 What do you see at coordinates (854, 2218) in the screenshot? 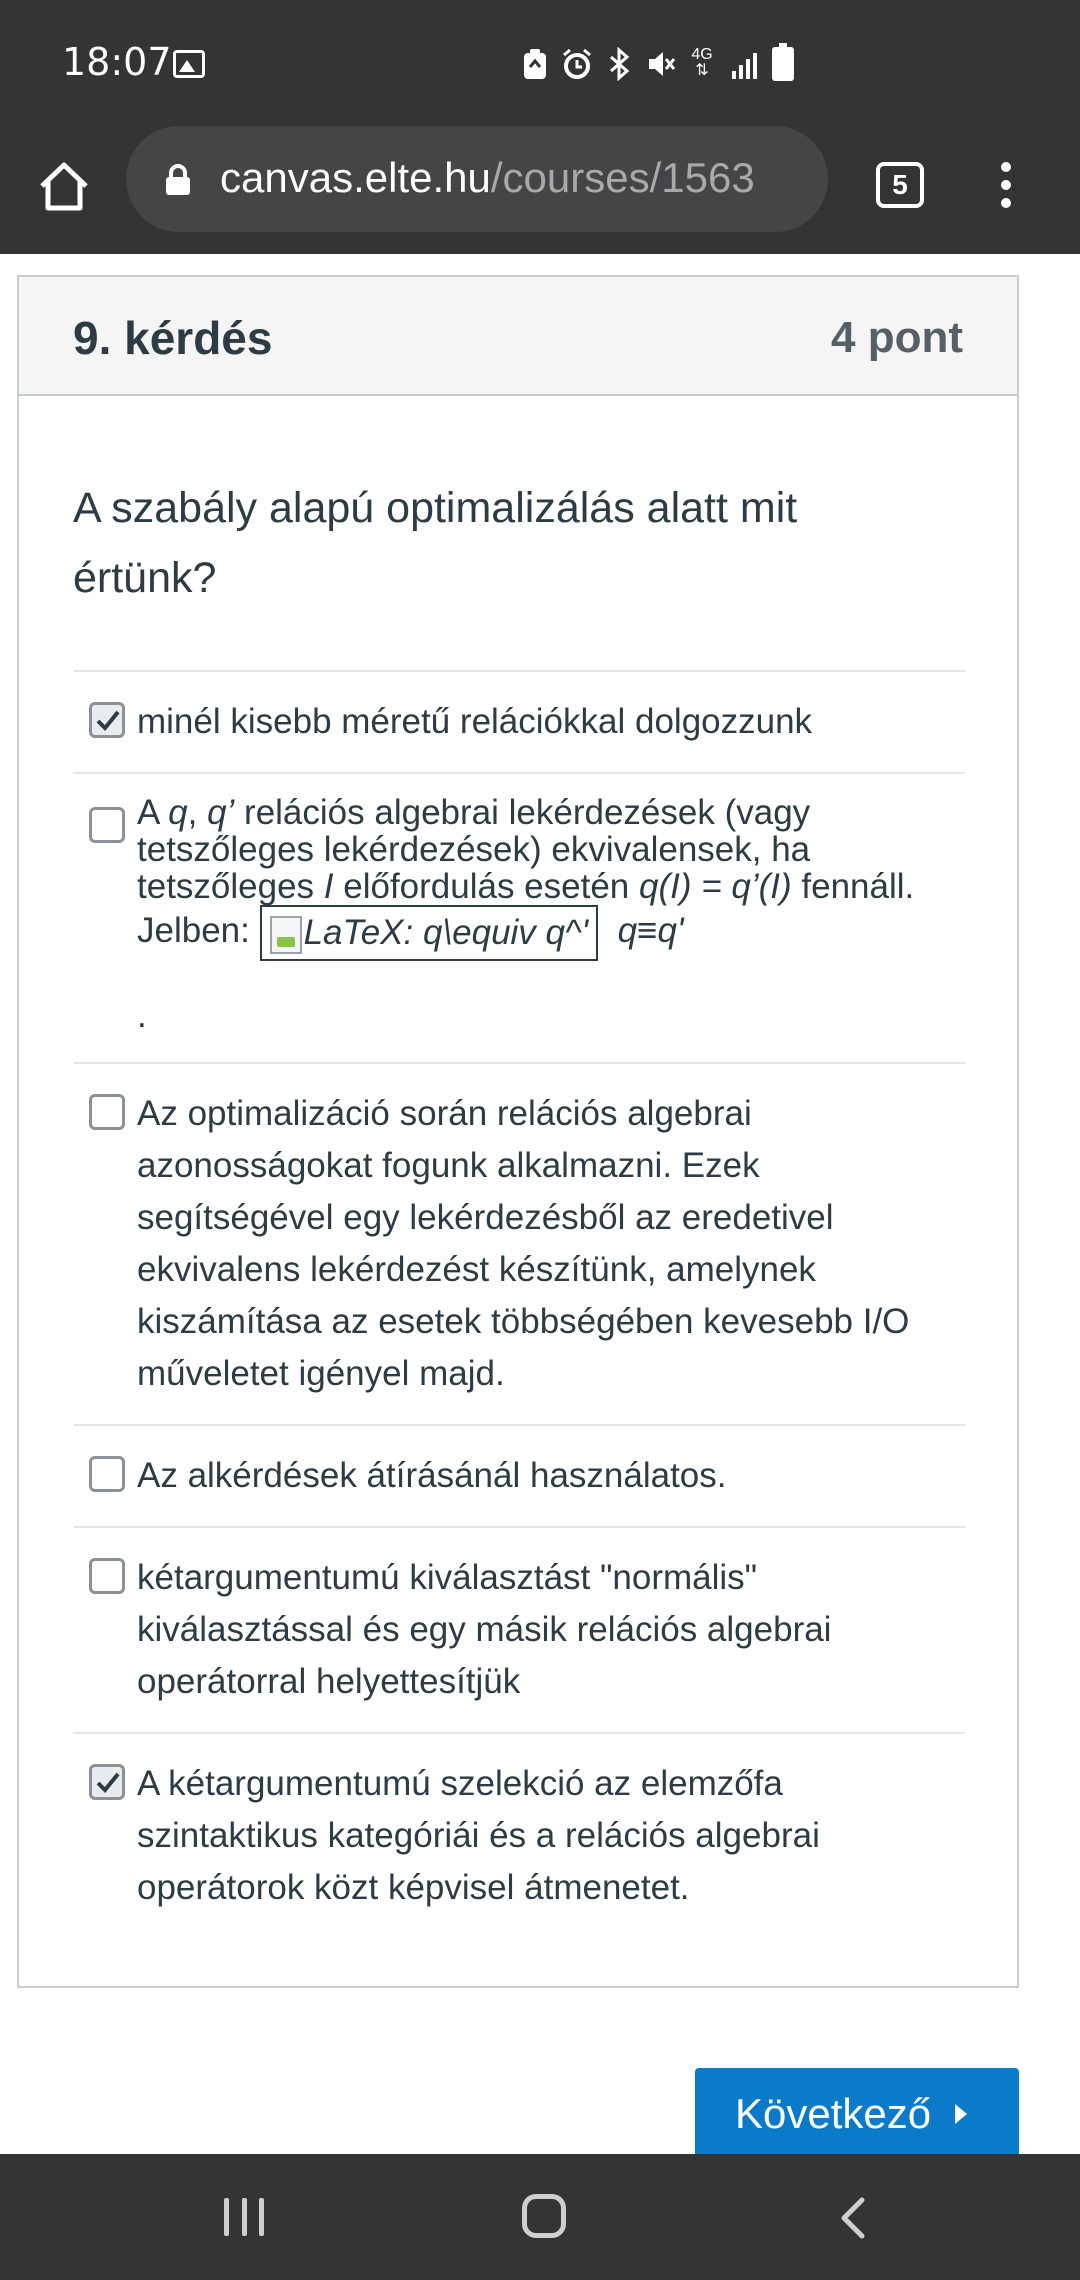
I see `back-button` at bounding box center [854, 2218].